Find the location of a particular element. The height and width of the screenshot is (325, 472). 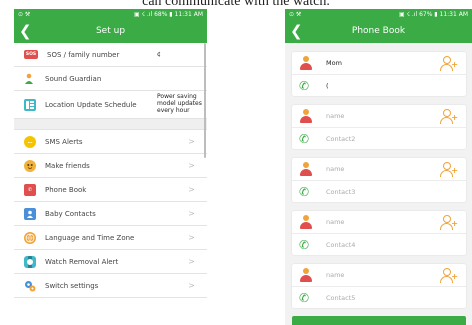

menu-item-sound-guardian: Sound Guardian is located at coordinates (110, 79).